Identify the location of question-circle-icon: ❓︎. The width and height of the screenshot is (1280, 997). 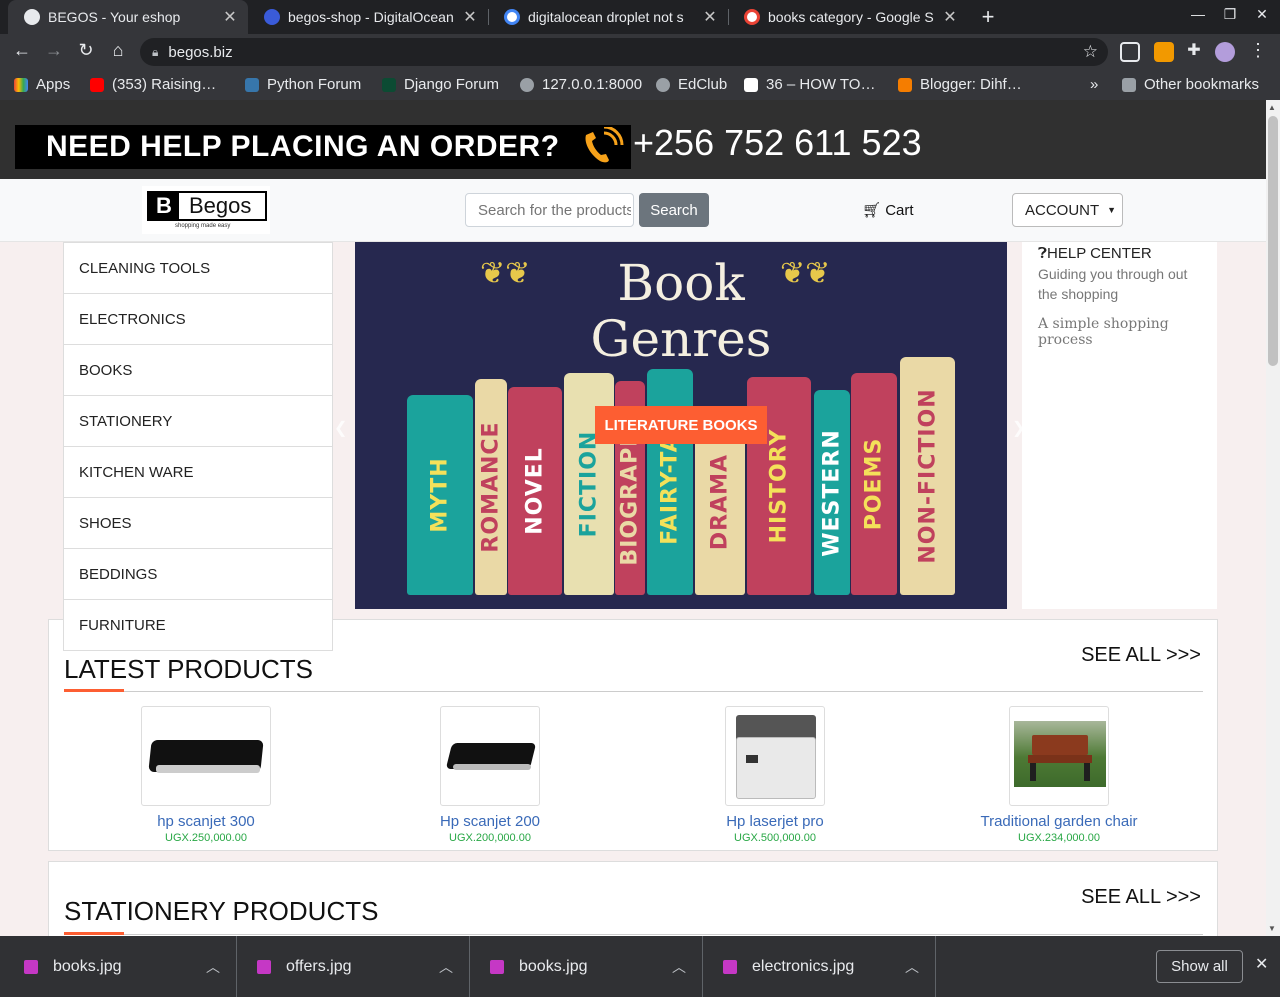
(1043, 253).